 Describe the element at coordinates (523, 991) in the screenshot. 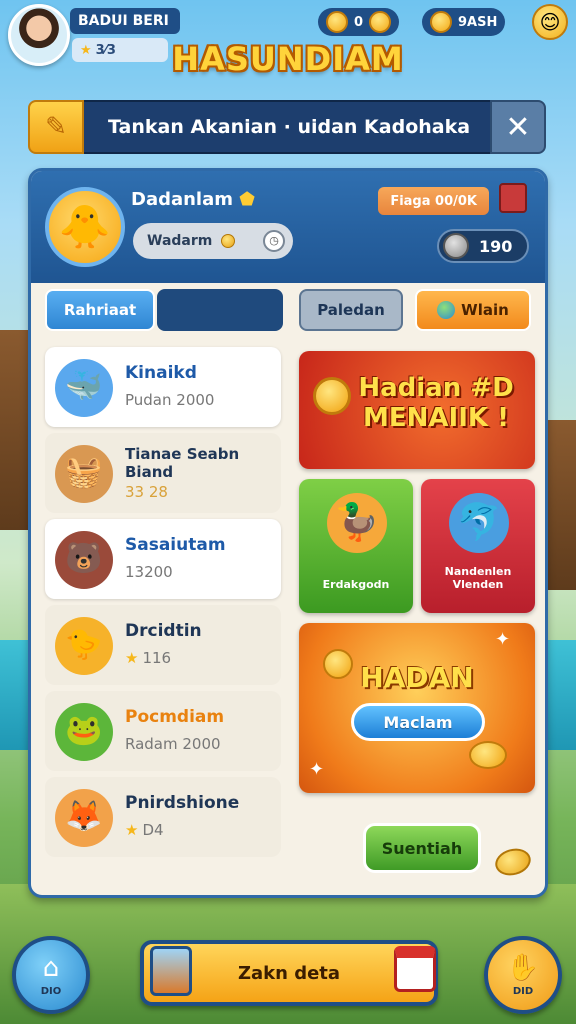

I see `hand-label: DID` at that location.